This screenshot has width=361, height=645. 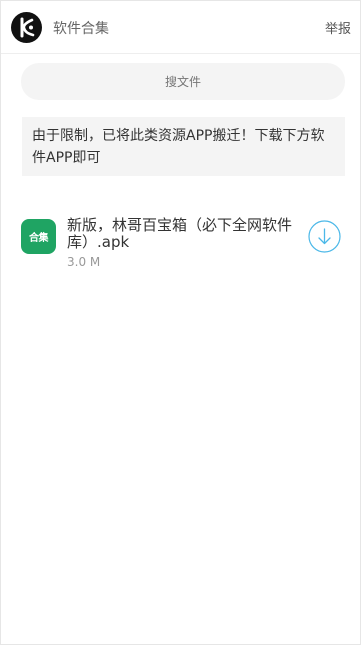 What do you see at coordinates (183, 146) in the screenshot?
I see `notice-banner: 由于限制，已将此类资源APP搬迁！下载下方软件APP即可` at bounding box center [183, 146].